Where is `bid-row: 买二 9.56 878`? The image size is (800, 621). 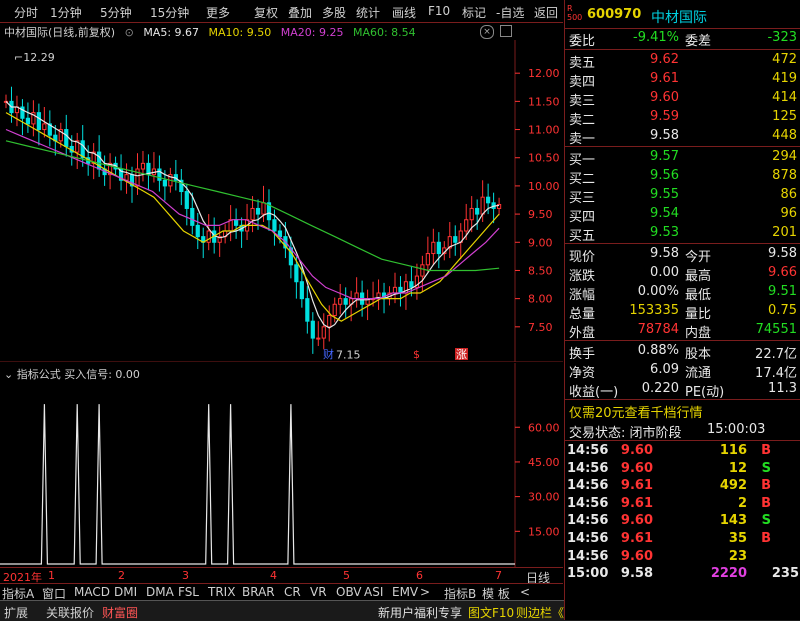 bid-row: 买二 9.56 878 is located at coordinates (682, 177).